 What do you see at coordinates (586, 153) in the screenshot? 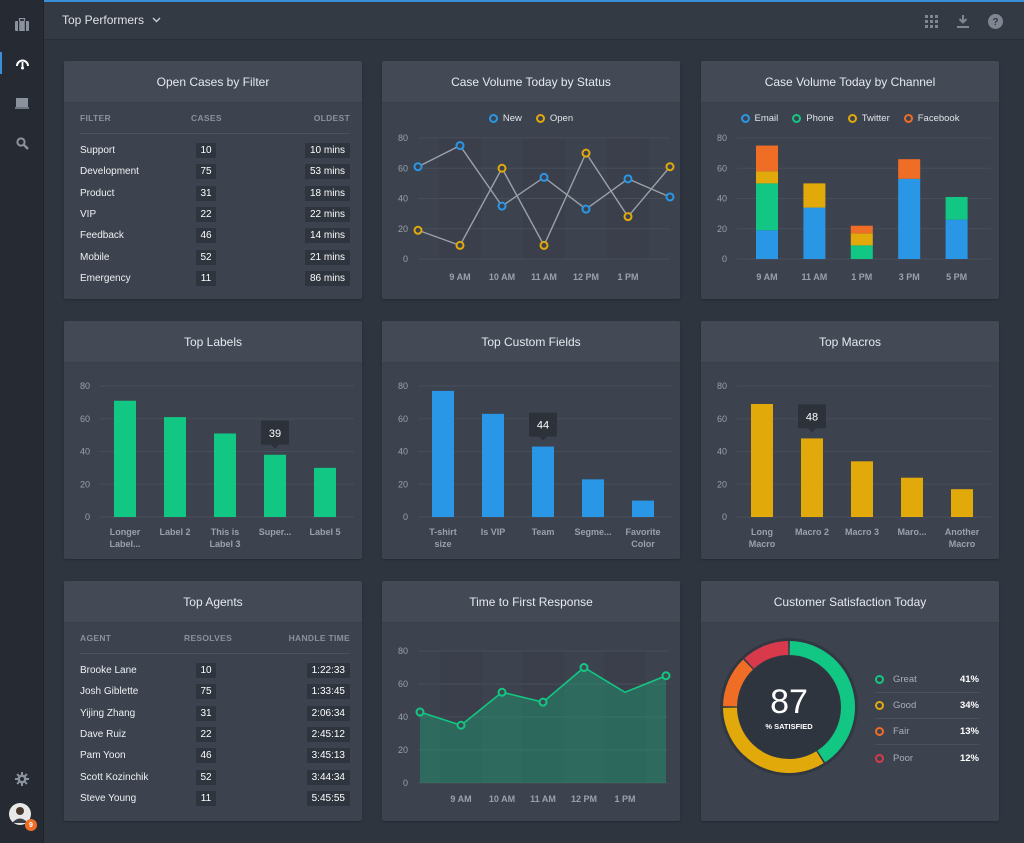
I see `data-point-open` at bounding box center [586, 153].